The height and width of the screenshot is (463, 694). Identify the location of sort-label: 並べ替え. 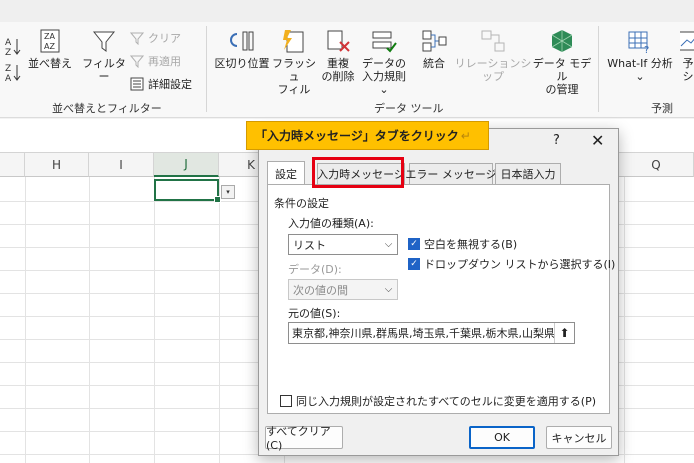
(50, 63).